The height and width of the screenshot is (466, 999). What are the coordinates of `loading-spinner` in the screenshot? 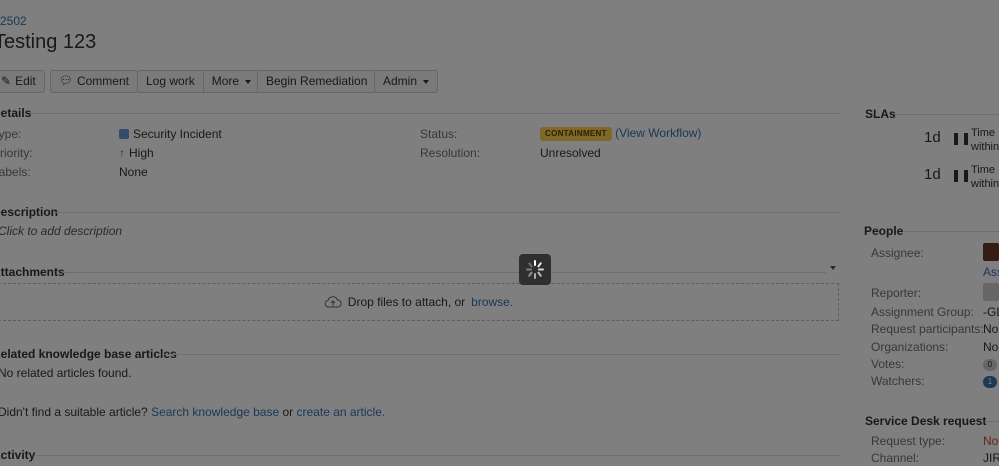 It's located at (535, 269).